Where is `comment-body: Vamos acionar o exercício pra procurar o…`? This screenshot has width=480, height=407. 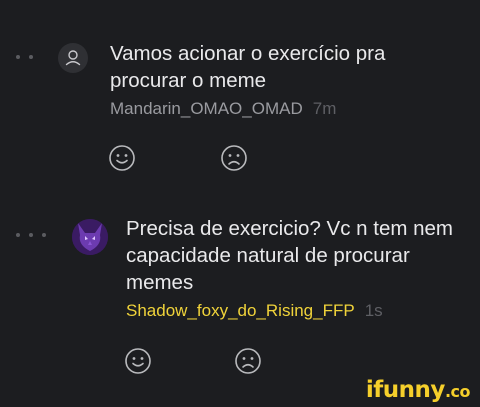 comment-body: Vamos acionar o exercício pra procurar o… is located at coordinates (285, 80).